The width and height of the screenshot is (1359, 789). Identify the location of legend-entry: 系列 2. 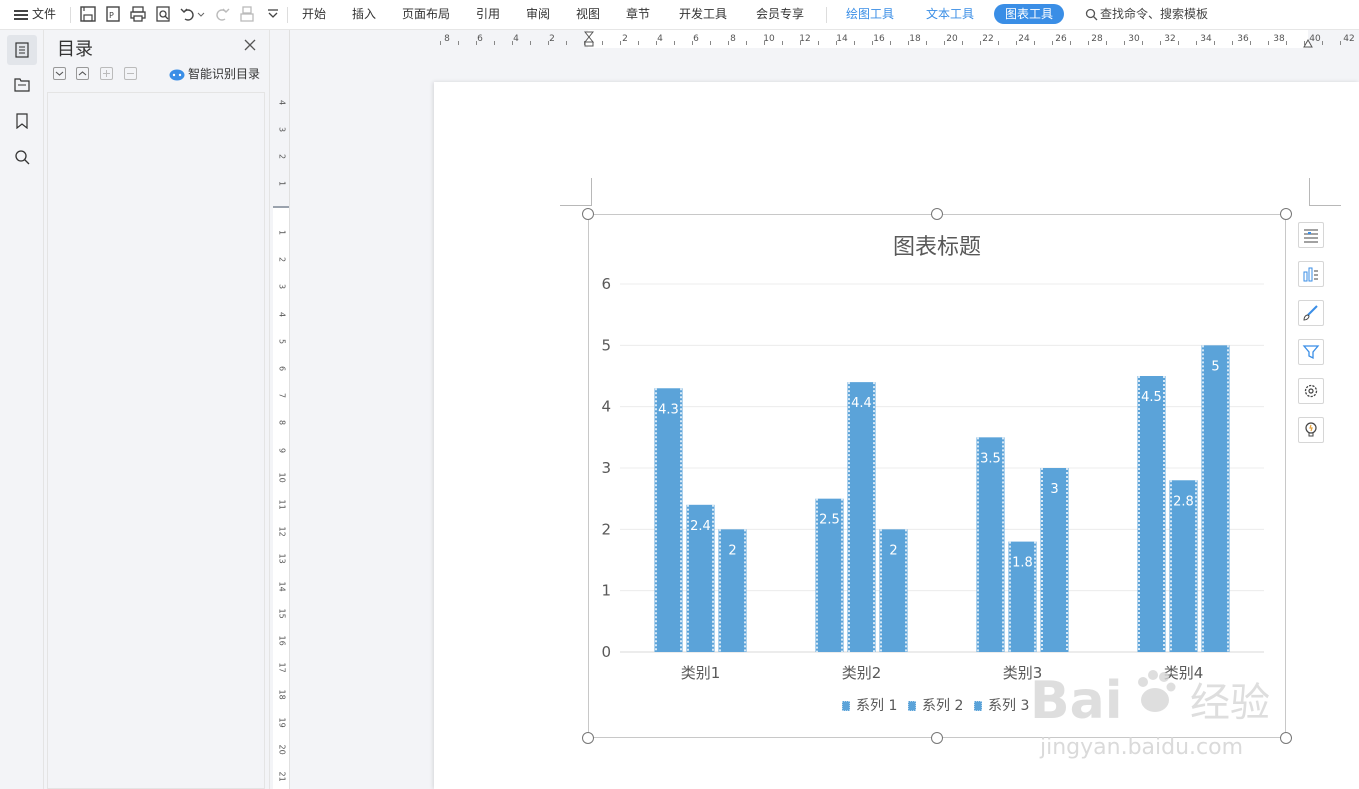
(935, 706).